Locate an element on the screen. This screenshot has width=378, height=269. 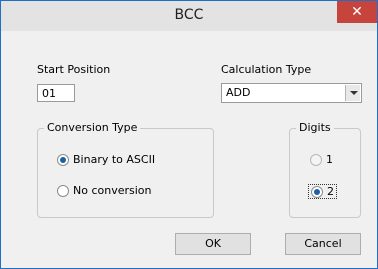
title-bar: BCC ✕ is located at coordinates (189, 16).